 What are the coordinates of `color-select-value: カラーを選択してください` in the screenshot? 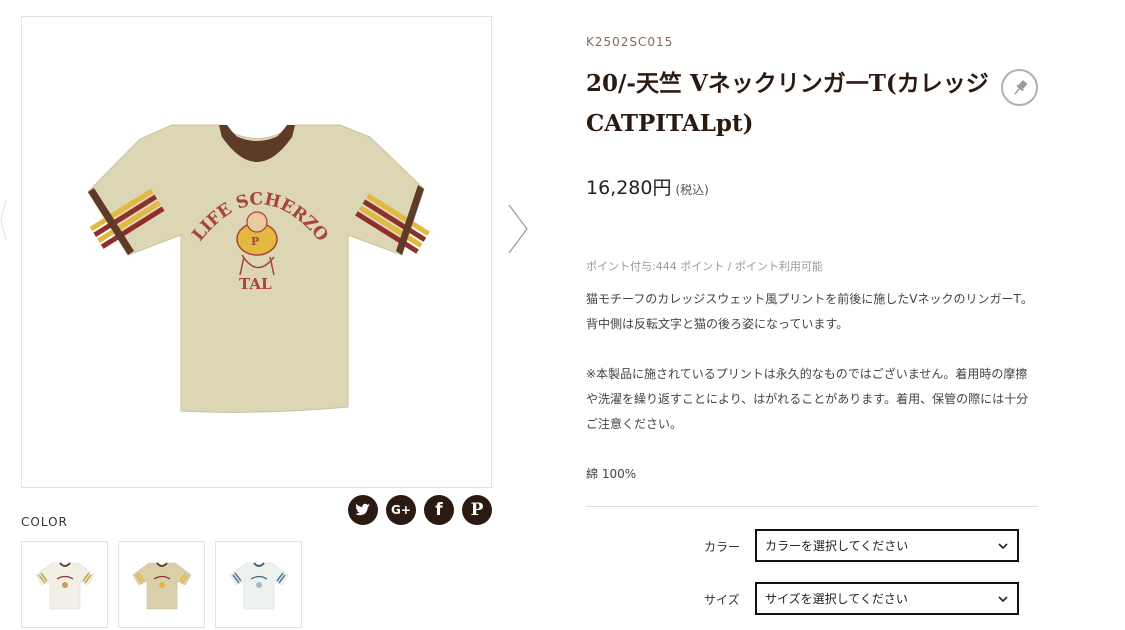 It's located at (837, 546).